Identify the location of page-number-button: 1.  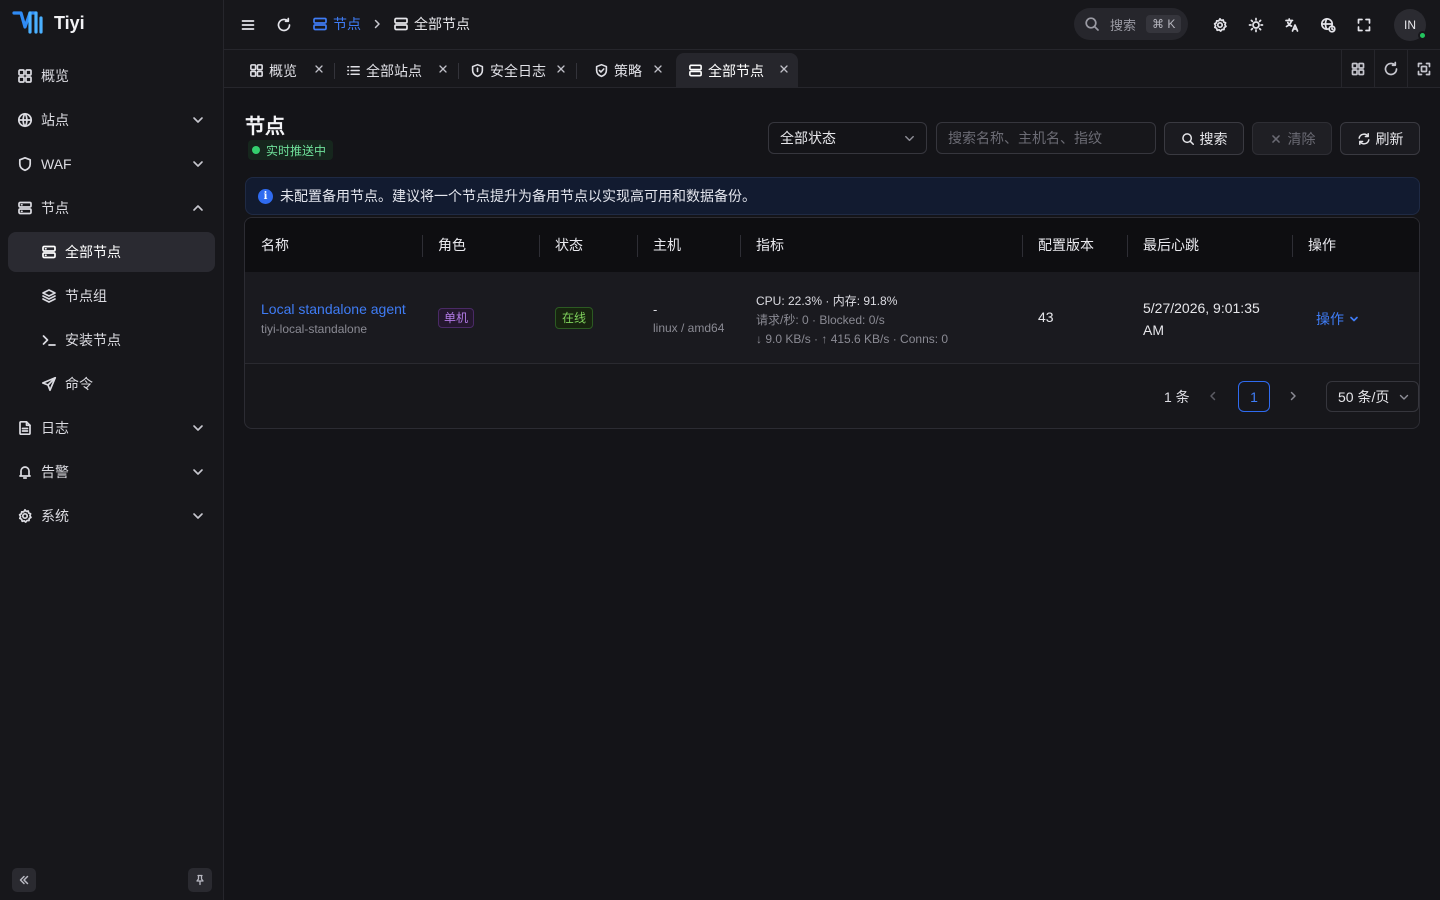
(1254, 396).